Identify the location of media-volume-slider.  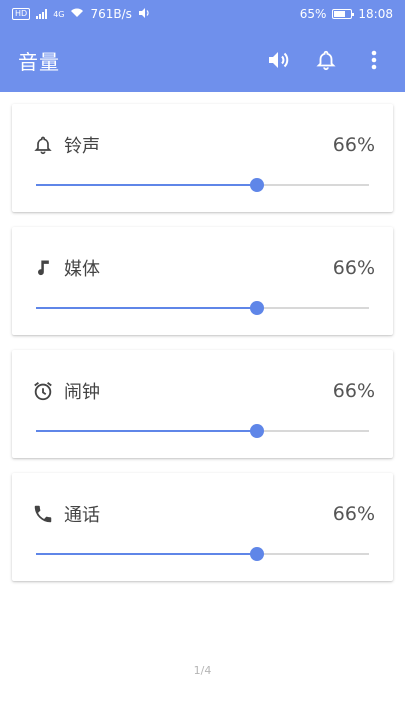
(202, 308).